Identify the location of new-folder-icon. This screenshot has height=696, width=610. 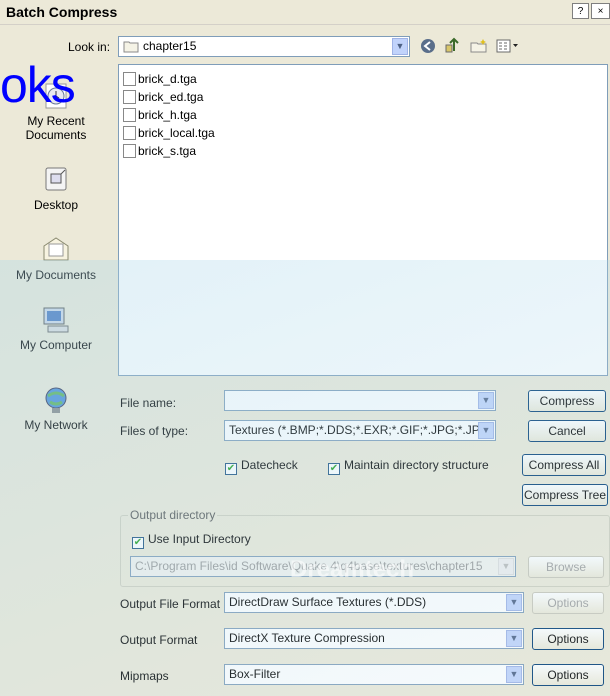
(479, 46).